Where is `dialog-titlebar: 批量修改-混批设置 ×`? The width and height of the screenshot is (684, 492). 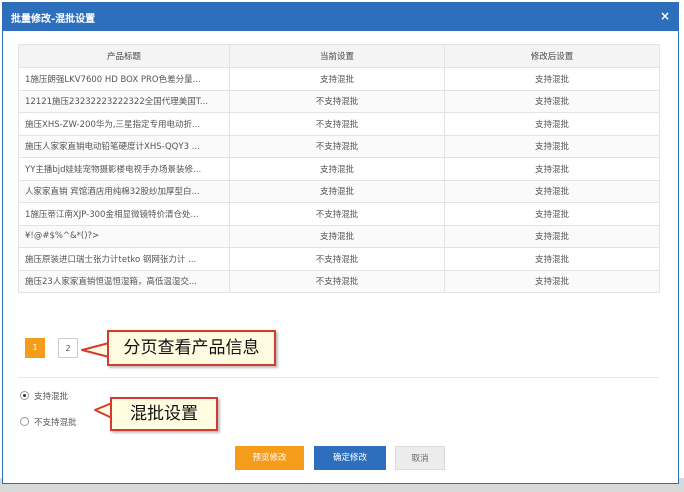
dialog-titlebar: 批量修改-混批设置 × is located at coordinates (340, 17).